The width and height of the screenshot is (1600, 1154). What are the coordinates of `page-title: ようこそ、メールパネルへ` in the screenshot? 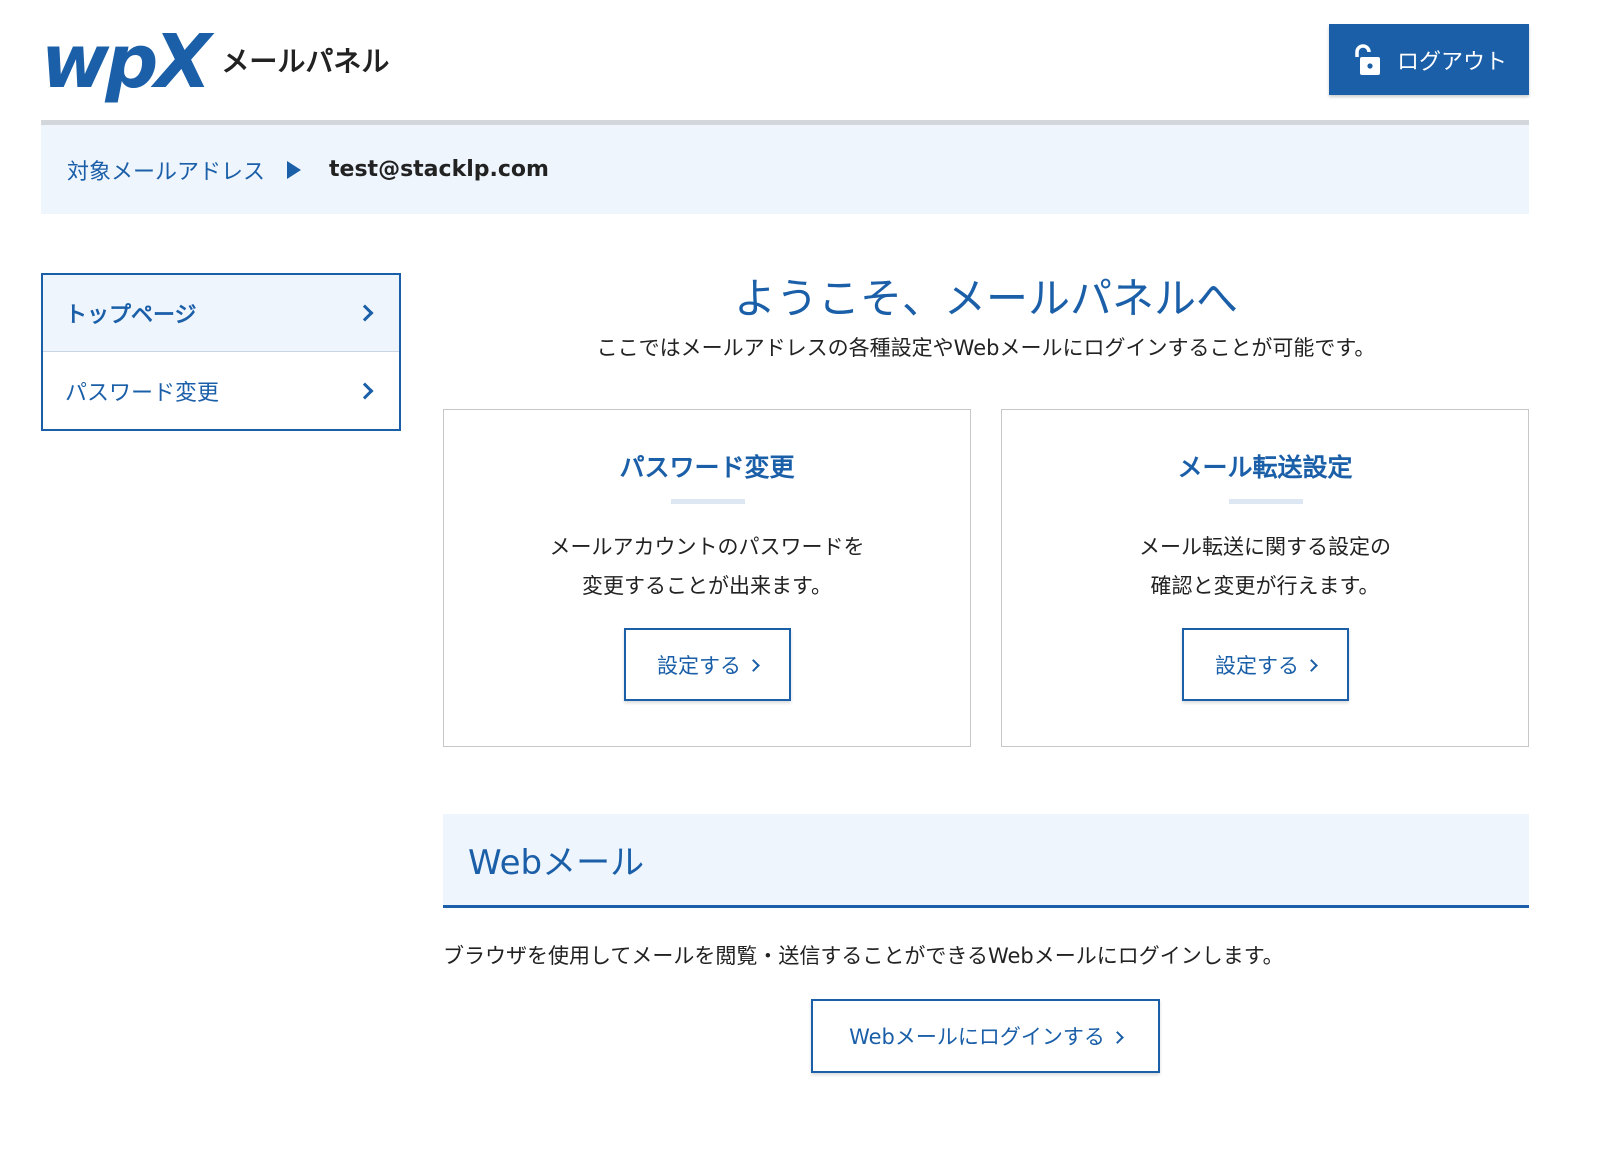 It's located at (985, 298).